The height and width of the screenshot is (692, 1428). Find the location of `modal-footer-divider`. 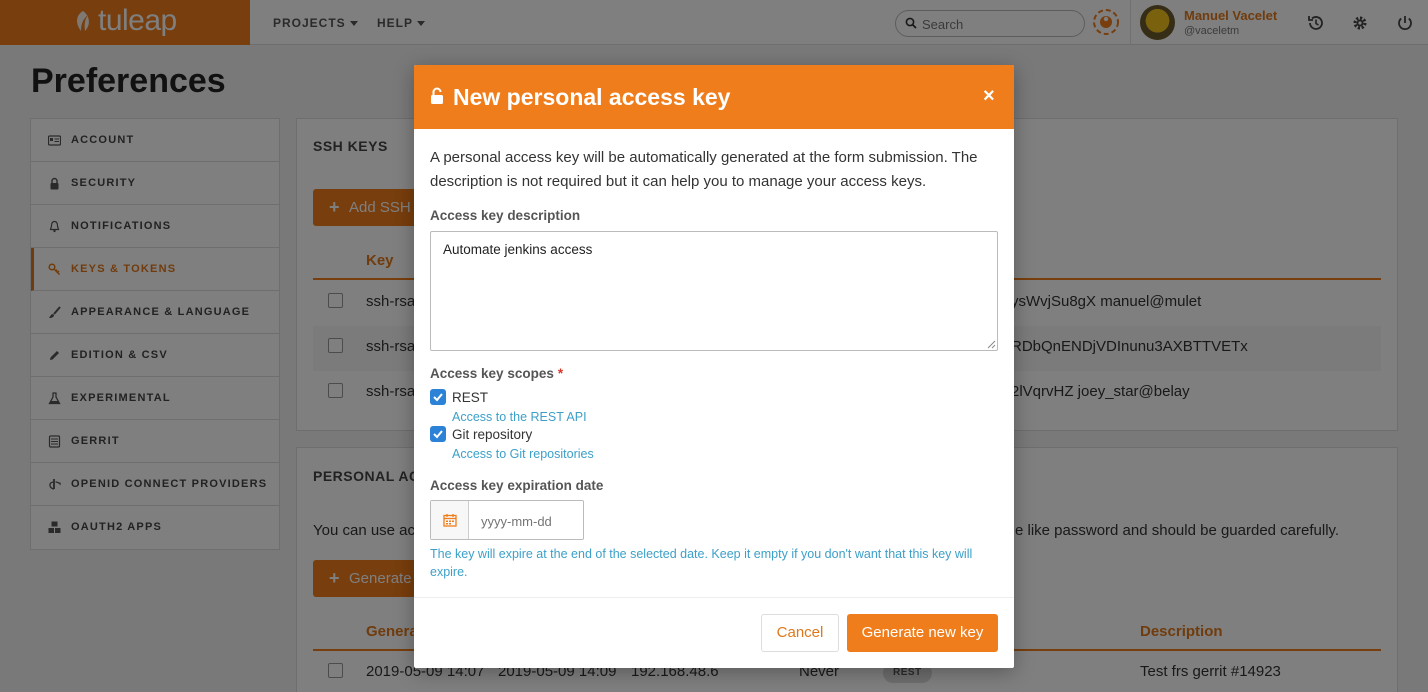

modal-footer-divider is located at coordinates (714, 597).